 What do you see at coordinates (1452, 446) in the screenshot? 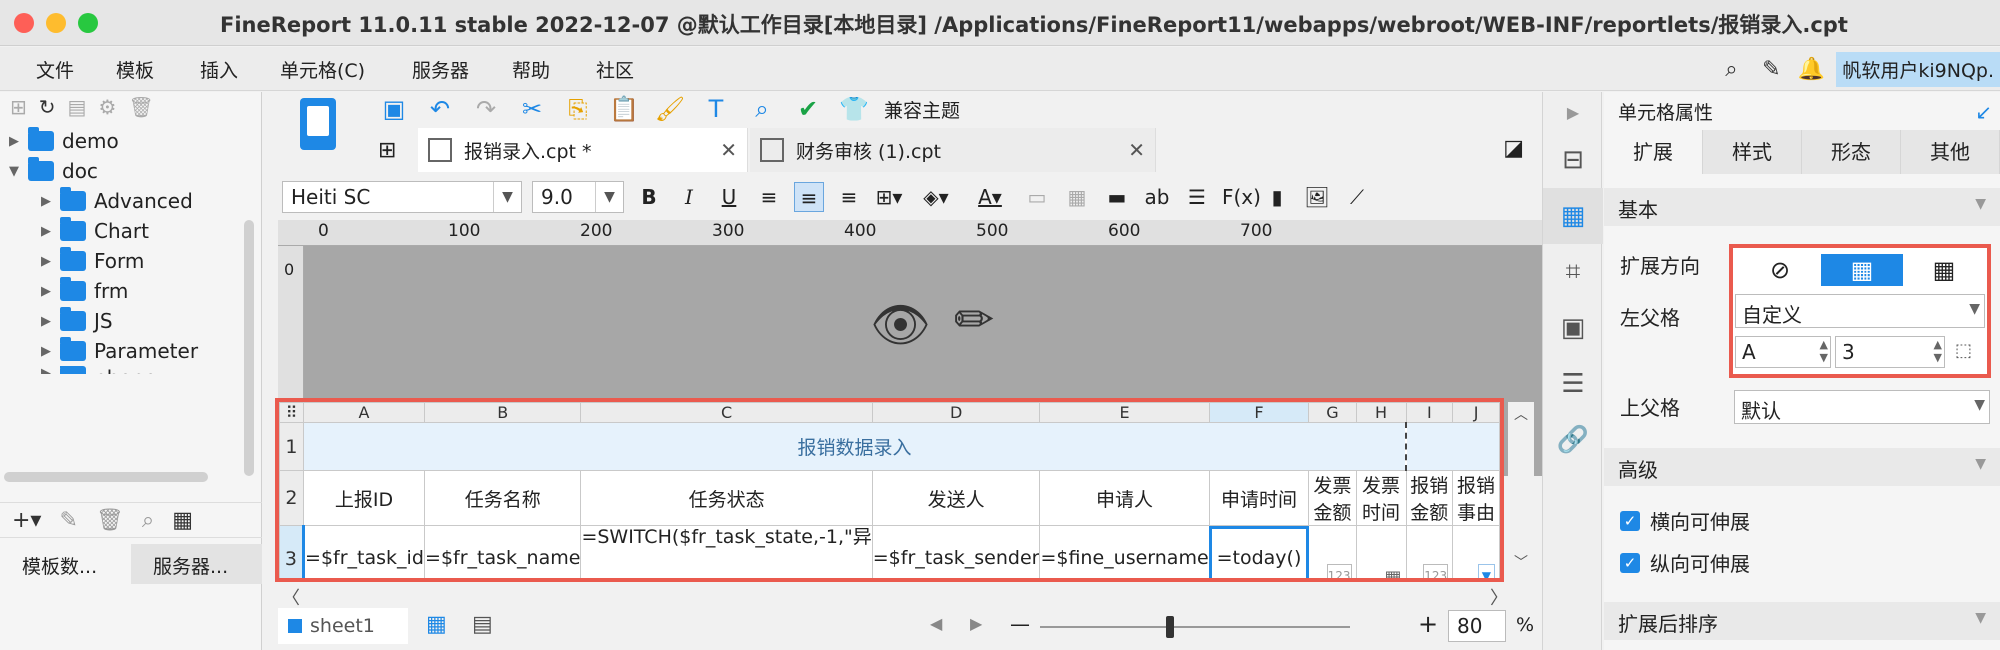
I see `title-cell-extra` at bounding box center [1452, 446].